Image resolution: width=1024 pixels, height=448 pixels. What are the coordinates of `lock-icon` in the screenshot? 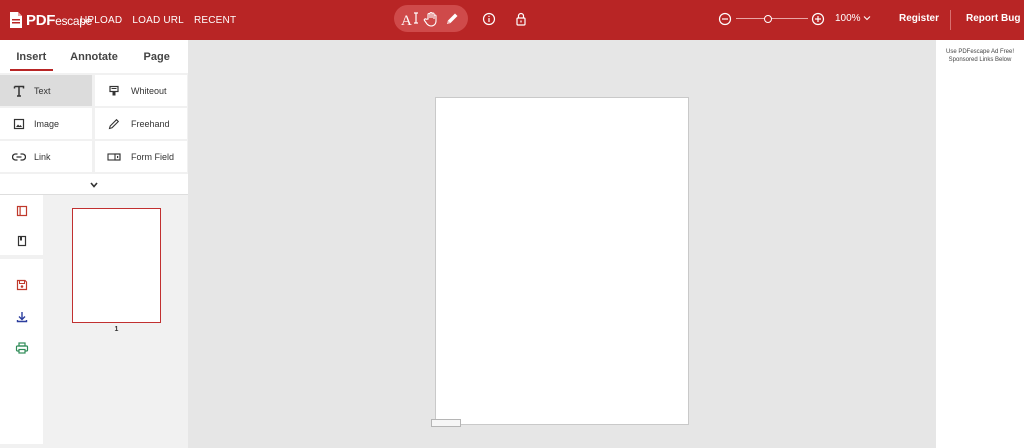 It's located at (521, 19).